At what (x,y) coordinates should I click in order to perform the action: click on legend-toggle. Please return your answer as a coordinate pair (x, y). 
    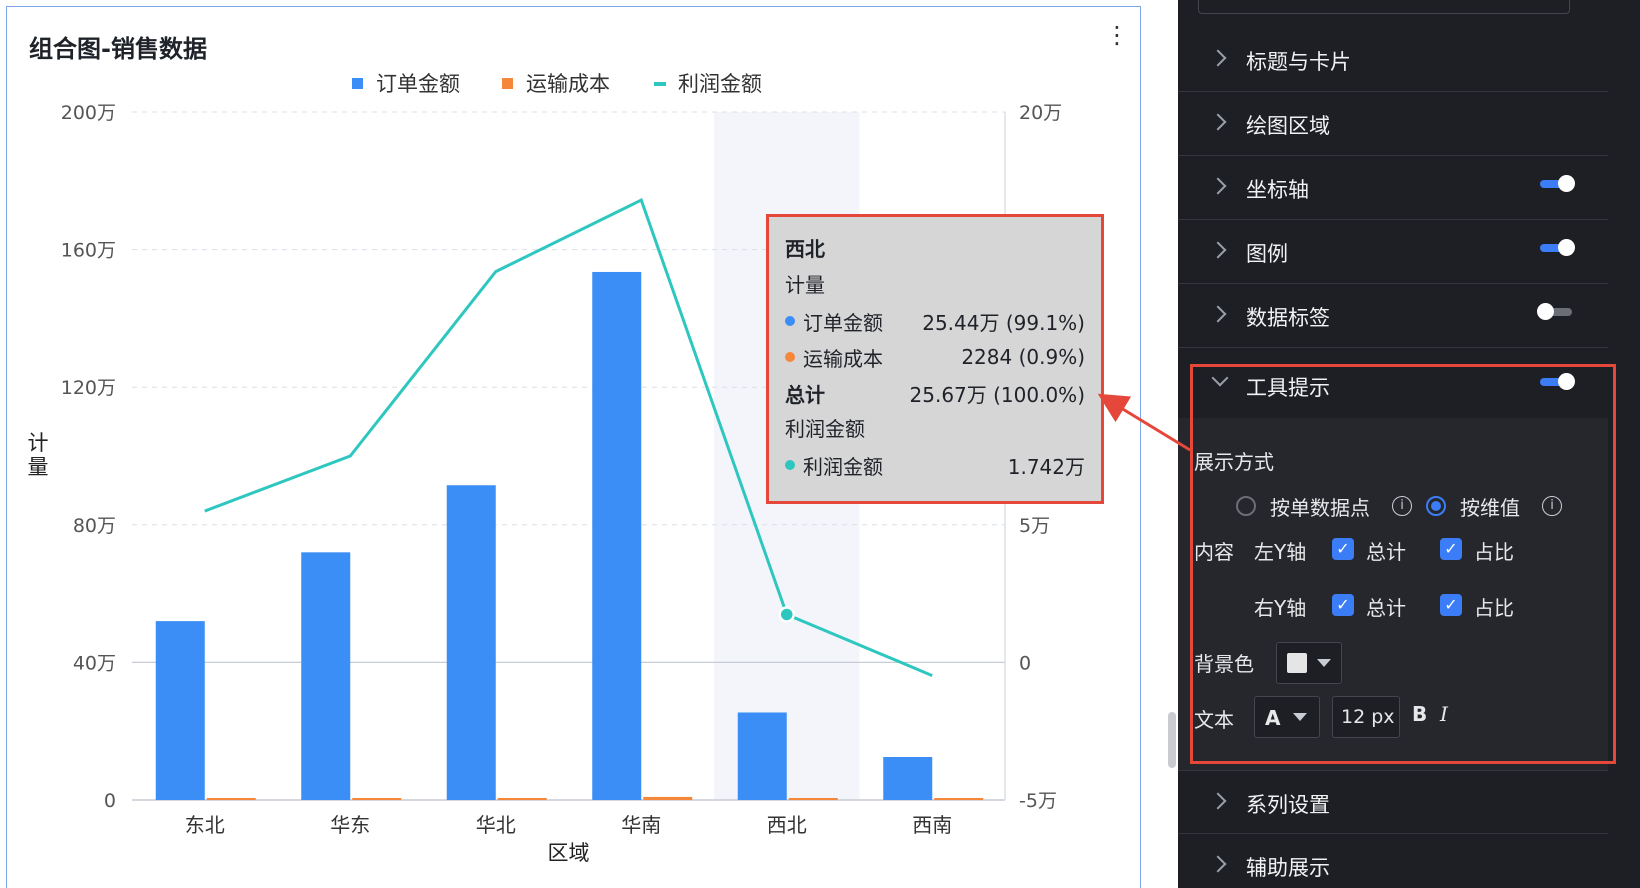
    Looking at the image, I should click on (1557, 247).